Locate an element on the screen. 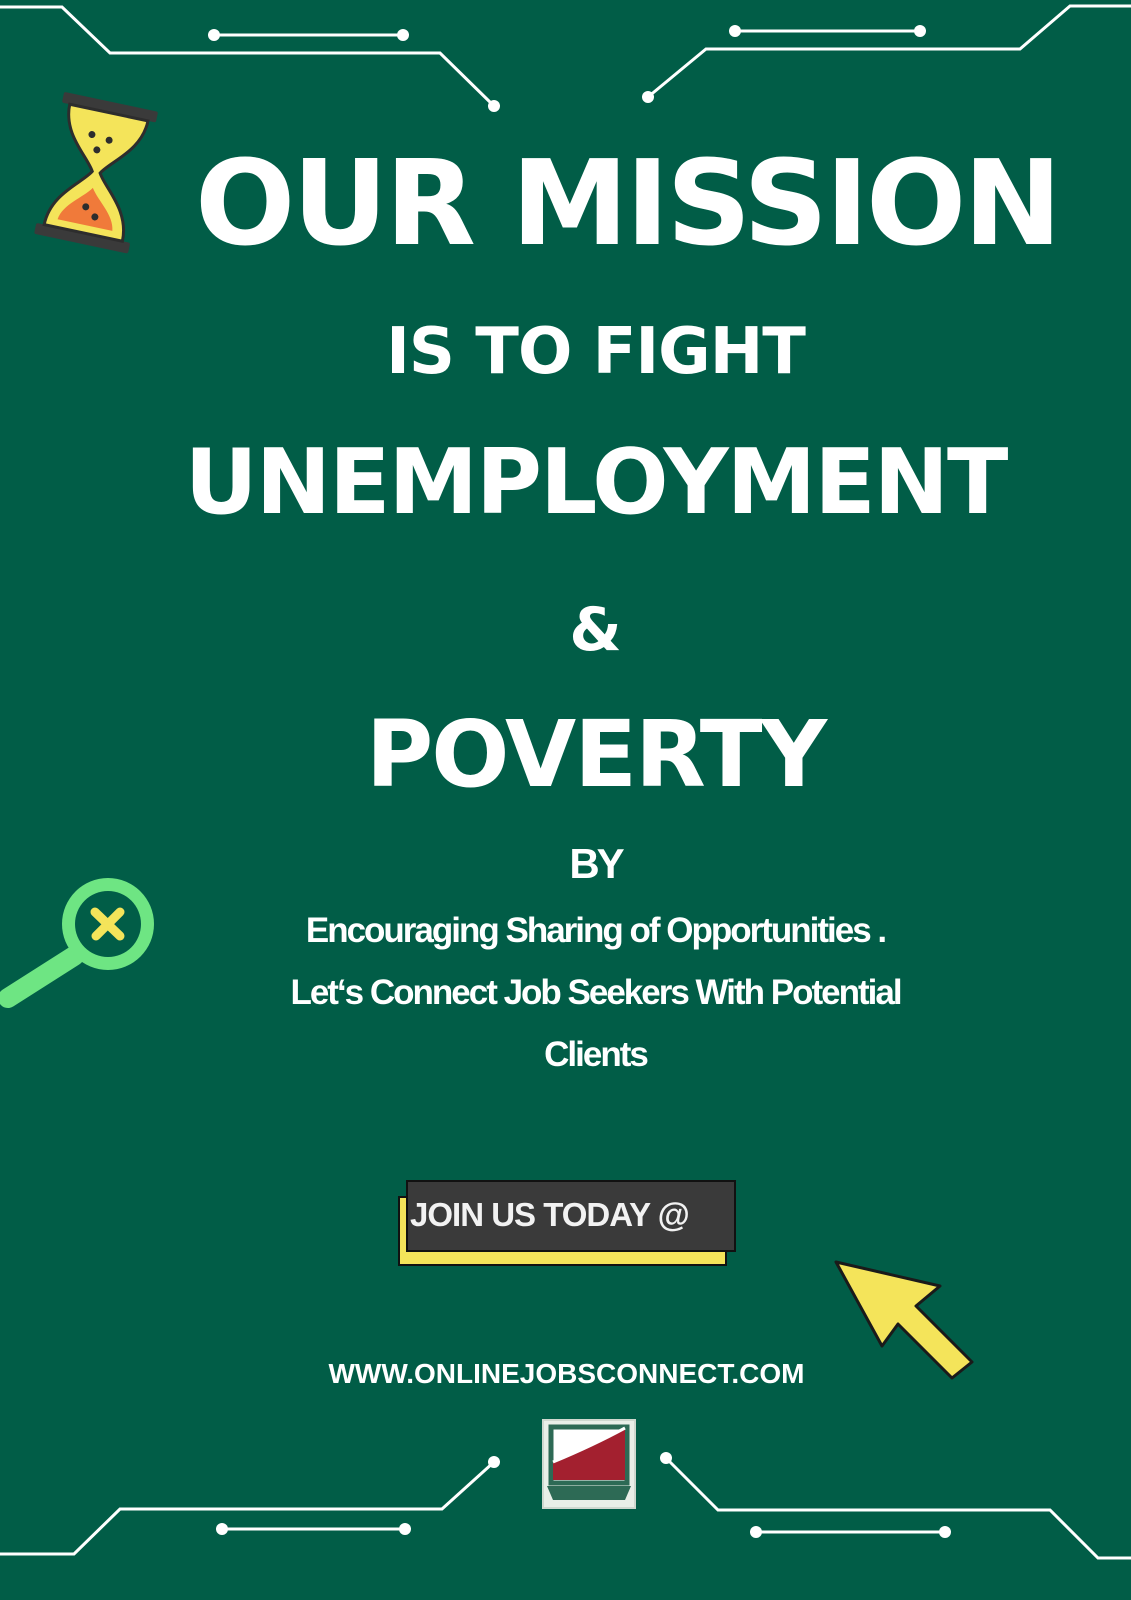  hourglass-icon is located at coordinates (96, 173).